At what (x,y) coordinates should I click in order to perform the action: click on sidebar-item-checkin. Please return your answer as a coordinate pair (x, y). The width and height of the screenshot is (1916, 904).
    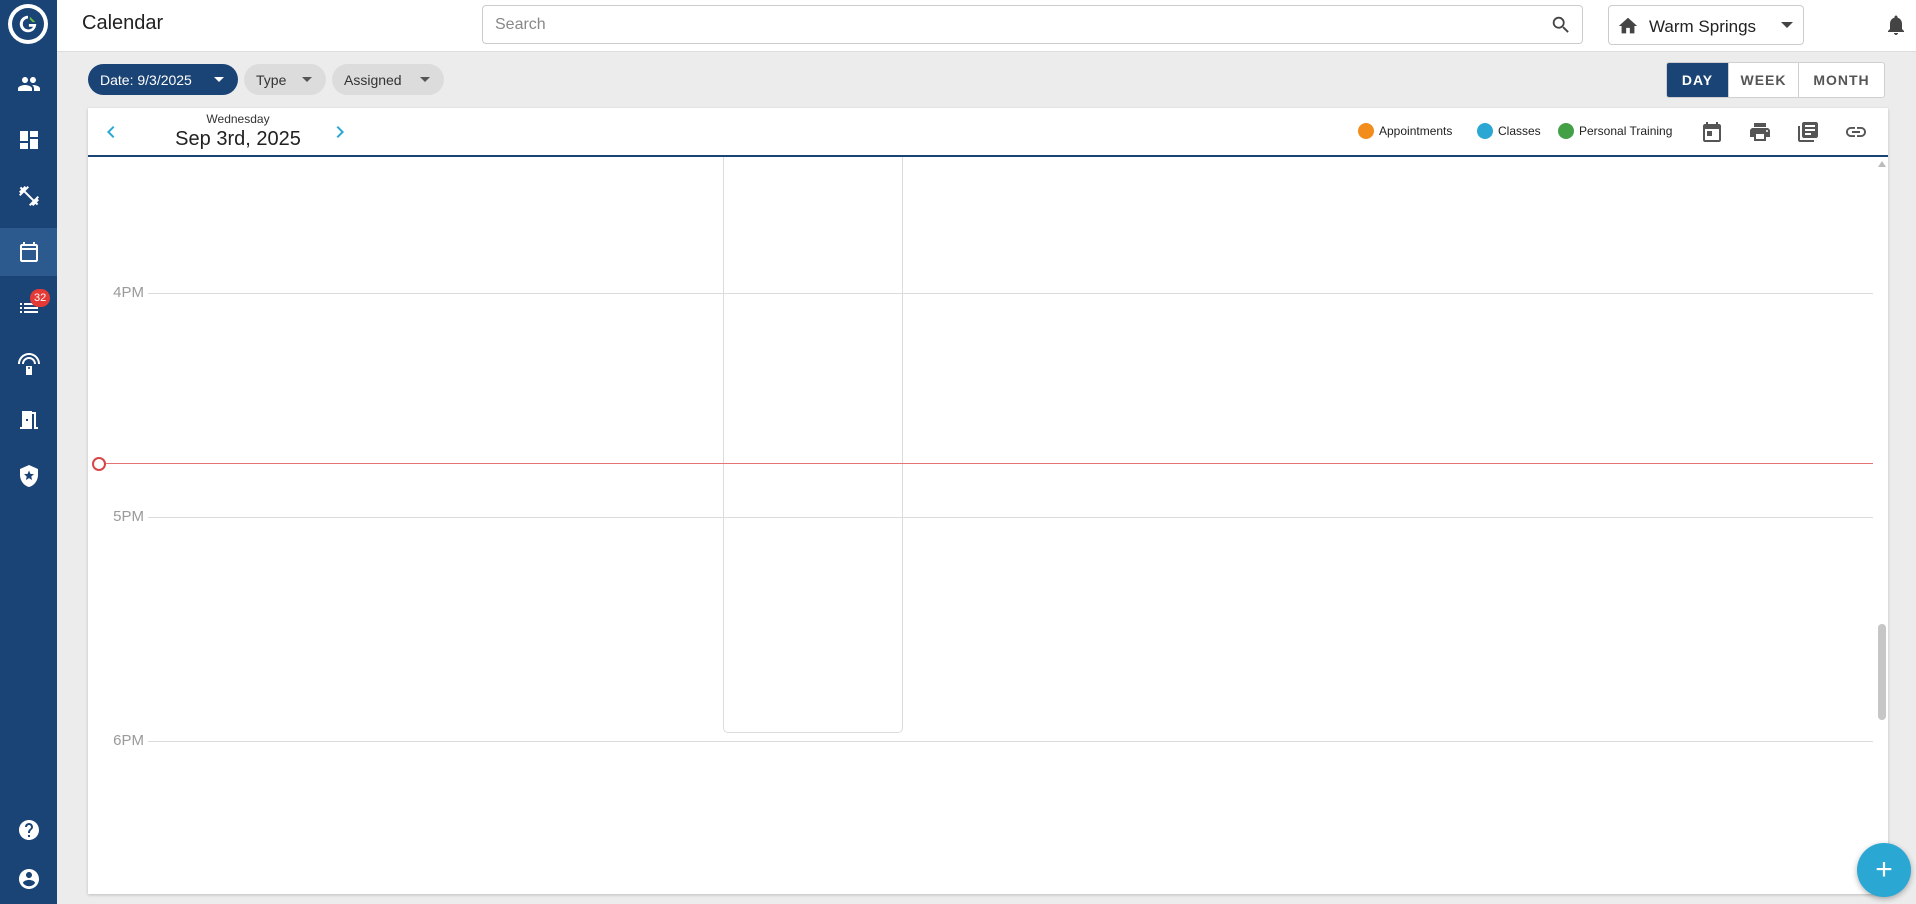
    Looking at the image, I should click on (28, 420).